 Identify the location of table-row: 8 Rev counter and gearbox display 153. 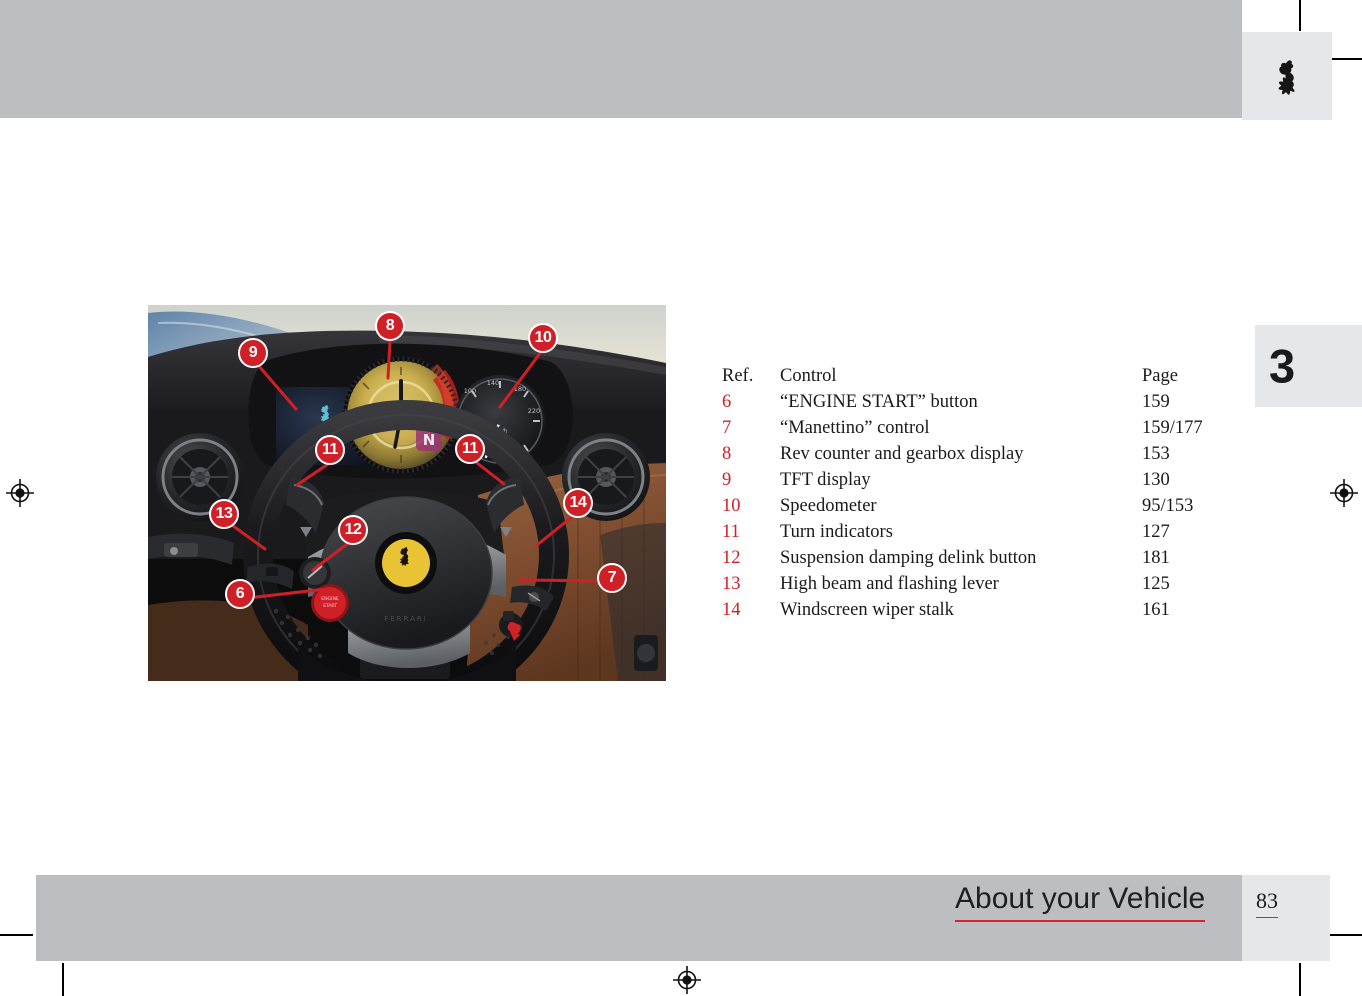
(982, 454).